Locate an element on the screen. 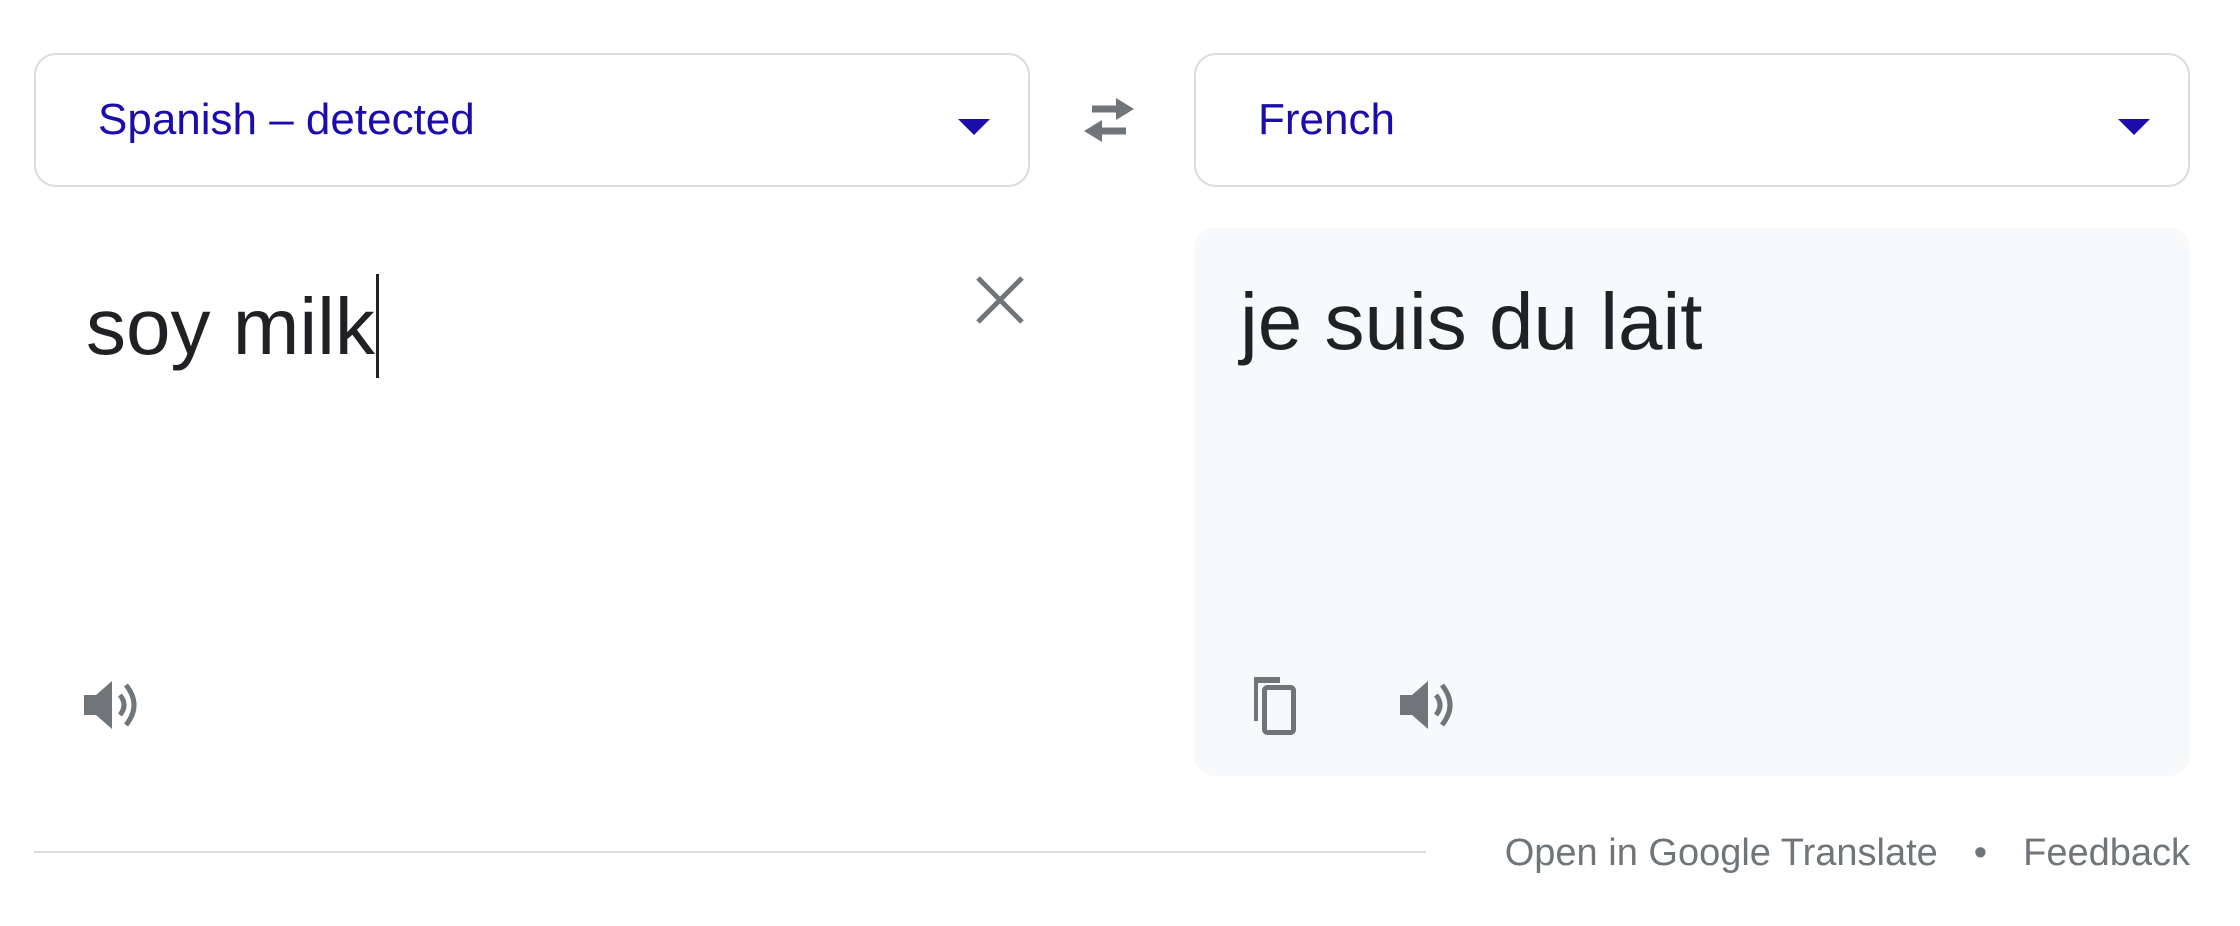 Image resolution: width=2240 pixels, height=926 pixels. listen-translation-button is located at coordinates (1430, 705).